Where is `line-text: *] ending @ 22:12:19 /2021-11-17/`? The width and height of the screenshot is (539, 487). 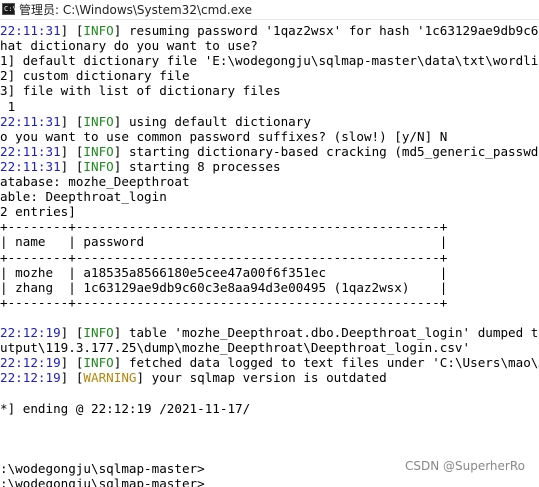
line-text: *] ending @ 22:12:19 /2021-11-17/ is located at coordinates (125, 408).